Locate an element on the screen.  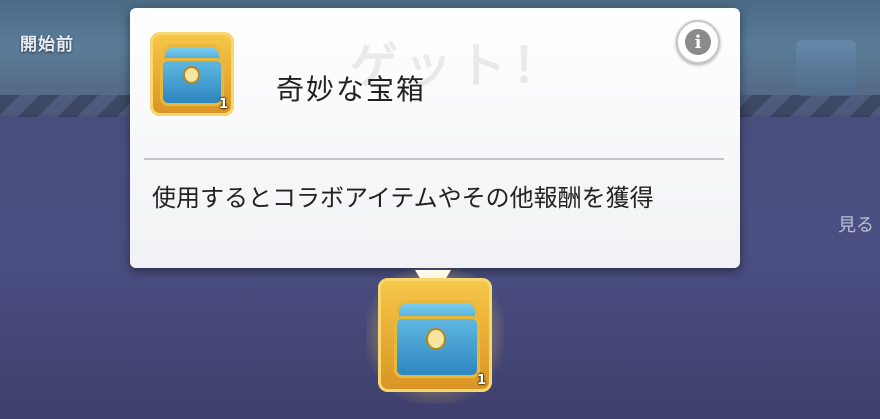
start-status-label: 開始前 is located at coordinates (47, 45).